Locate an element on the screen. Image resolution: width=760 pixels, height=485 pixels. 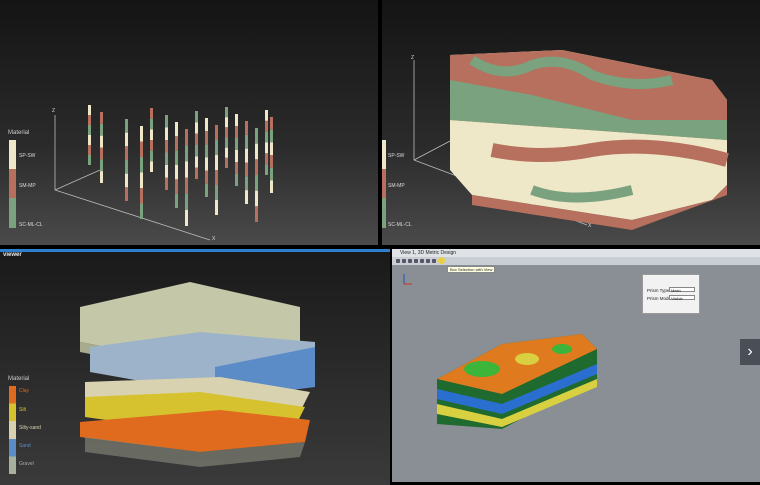
toolbar is located at coordinates (576, 261).